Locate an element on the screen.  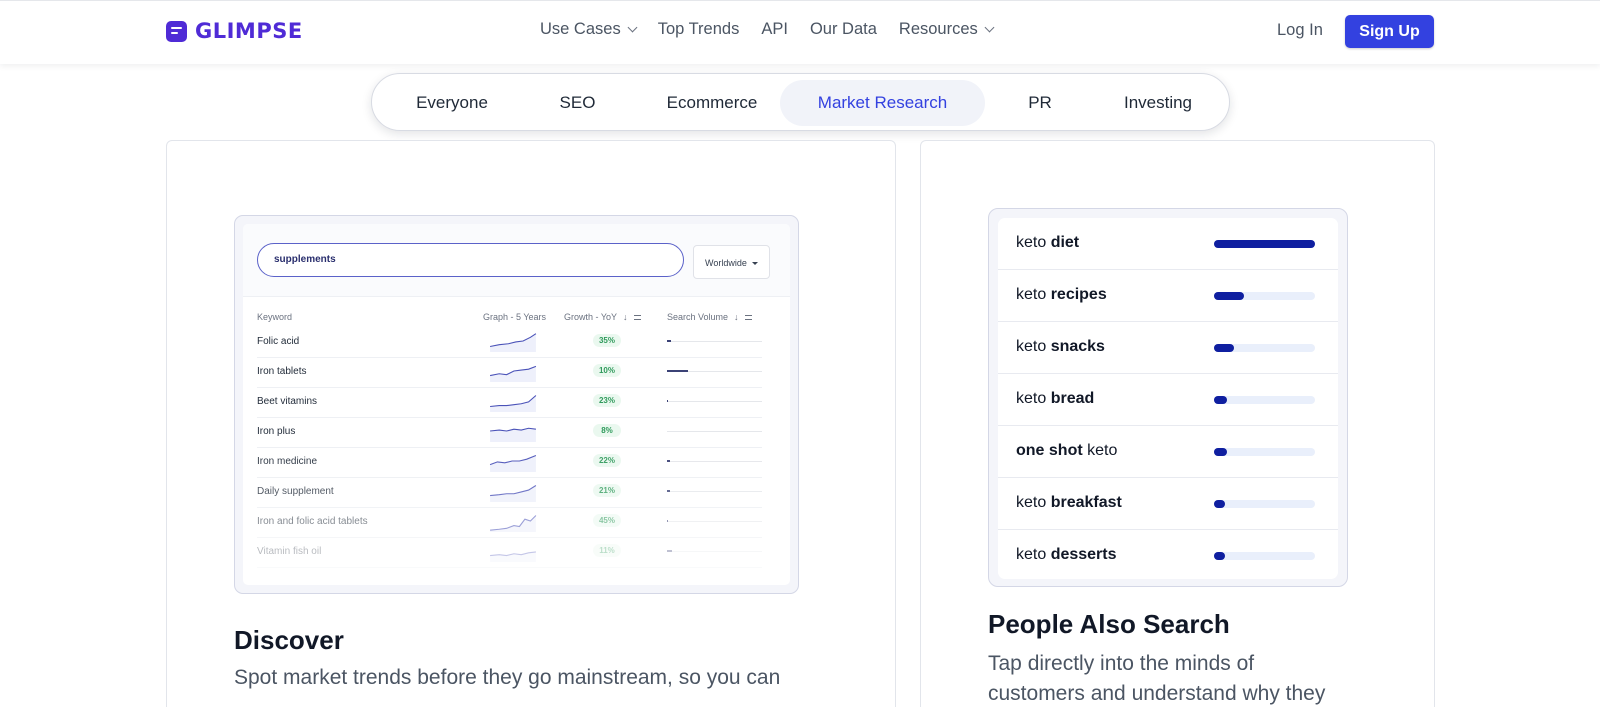
growth-badge: 10% is located at coordinates (607, 370).